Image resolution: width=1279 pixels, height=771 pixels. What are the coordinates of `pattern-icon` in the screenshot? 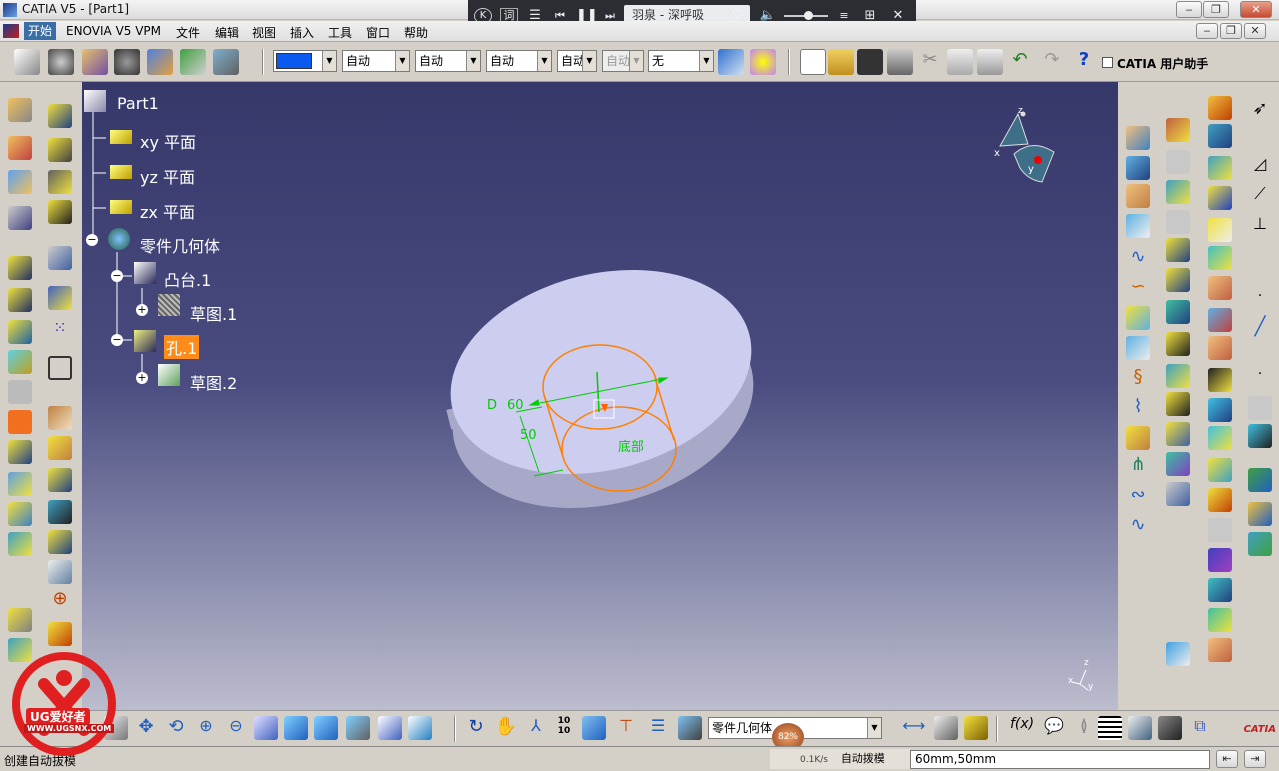 It's located at (20, 544).